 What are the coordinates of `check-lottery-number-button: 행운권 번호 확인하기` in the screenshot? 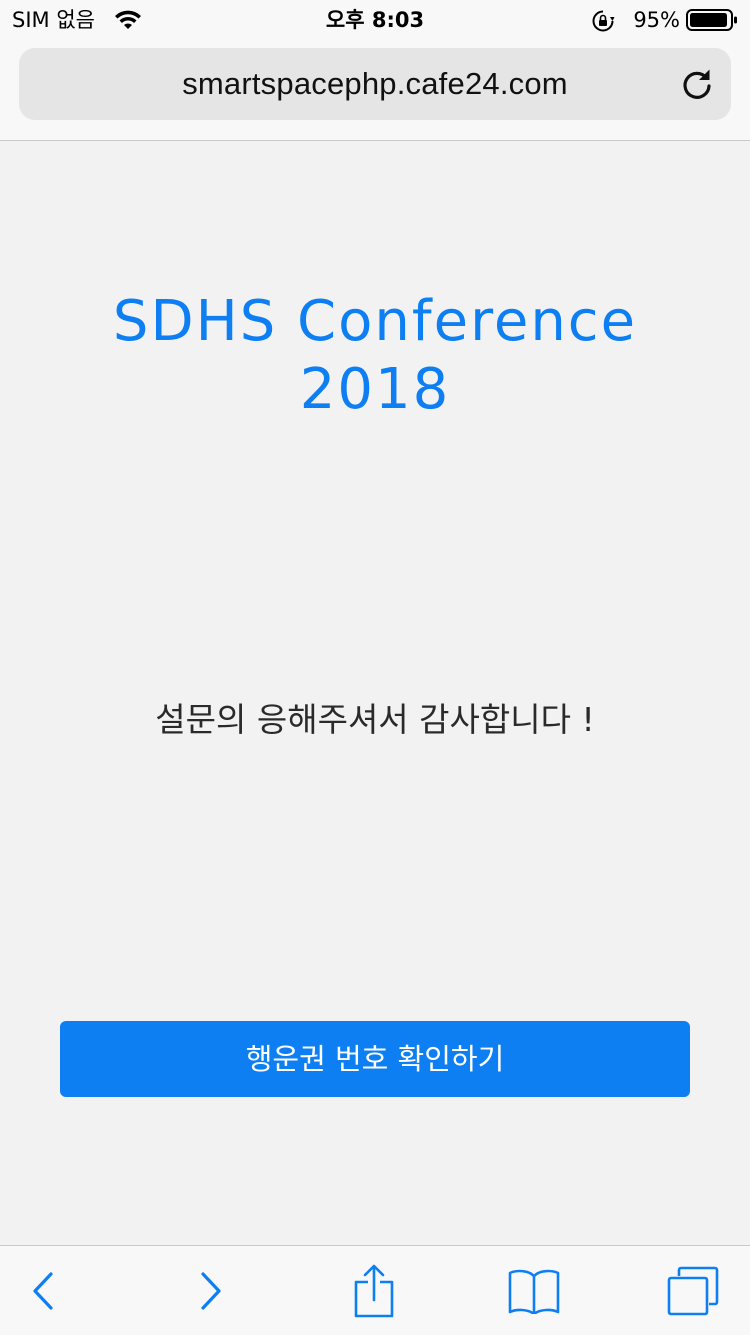 It's located at (375, 1059).